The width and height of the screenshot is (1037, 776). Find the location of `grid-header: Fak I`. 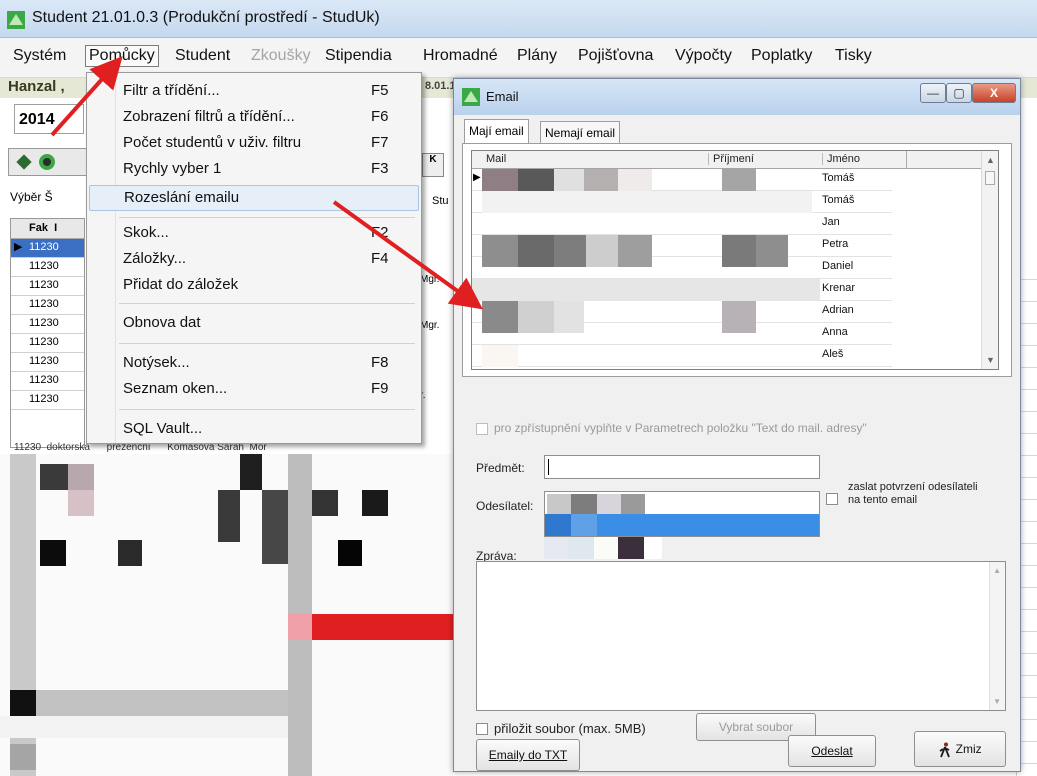

grid-header: Fak I is located at coordinates (47, 229).